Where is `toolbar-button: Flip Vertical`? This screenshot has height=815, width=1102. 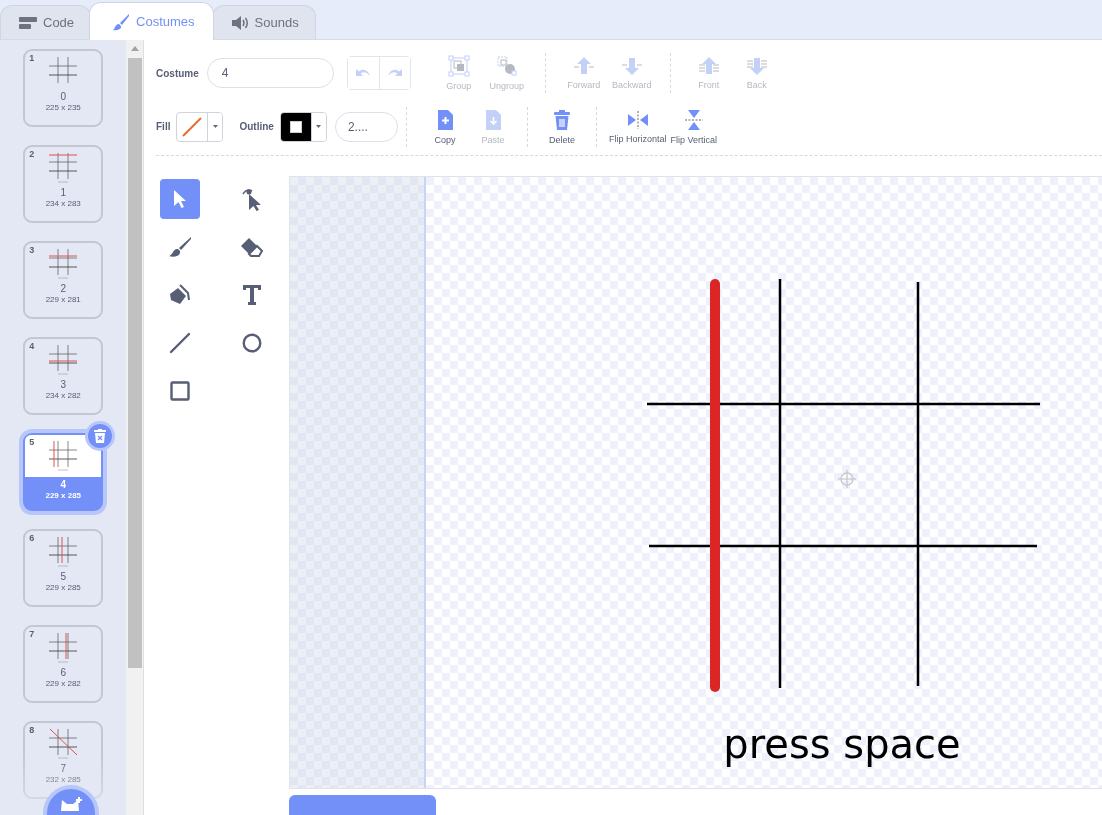
toolbar-button: Flip Vertical is located at coordinates (693, 126).